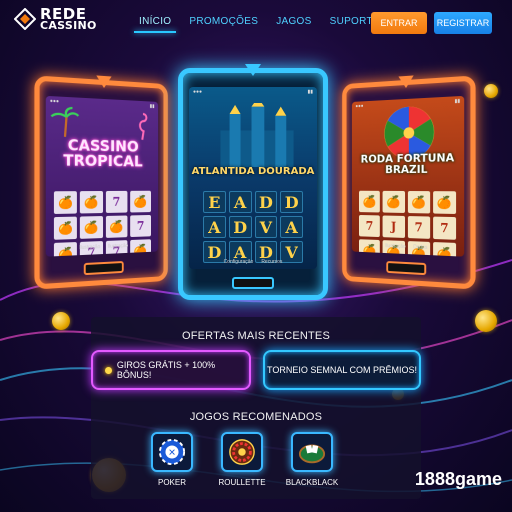  What do you see at coordinates (68, 25) in the screenshot?
I see `brand-line2: CASSINO` at bounding box center [68, 25].